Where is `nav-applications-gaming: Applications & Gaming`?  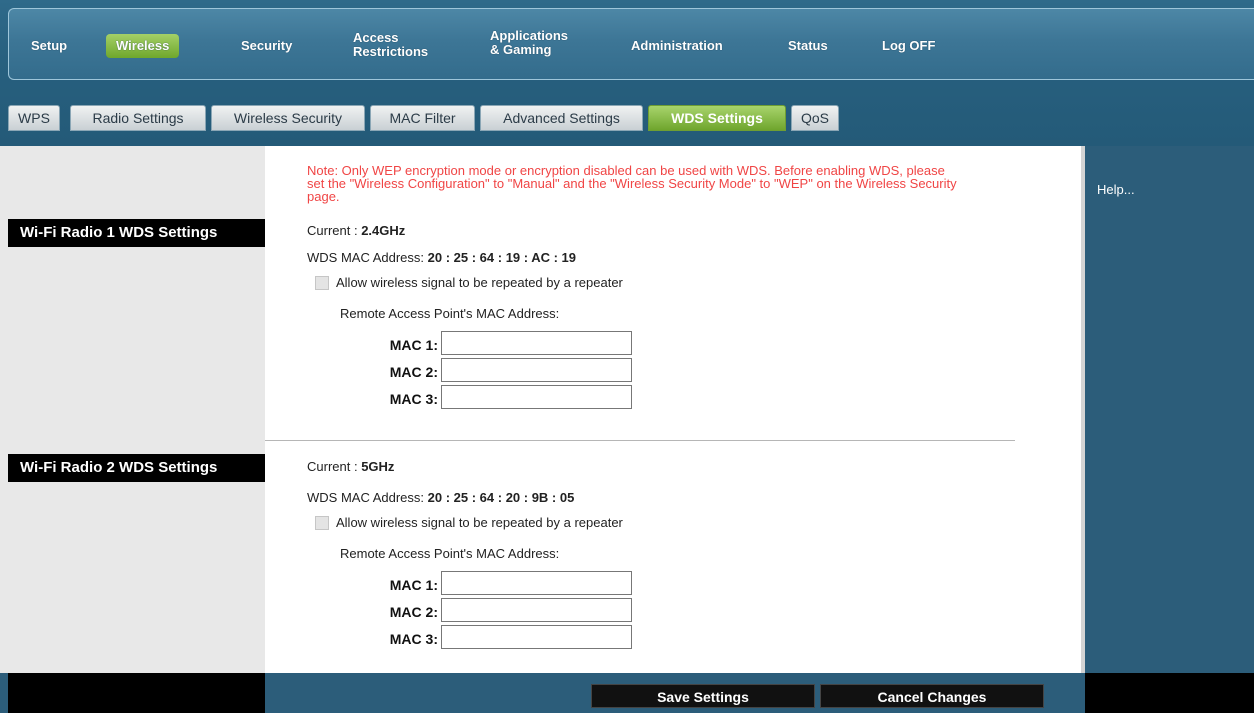 nav-applications-gaming: Applications & Gaming is located at coordinates (529, 43).